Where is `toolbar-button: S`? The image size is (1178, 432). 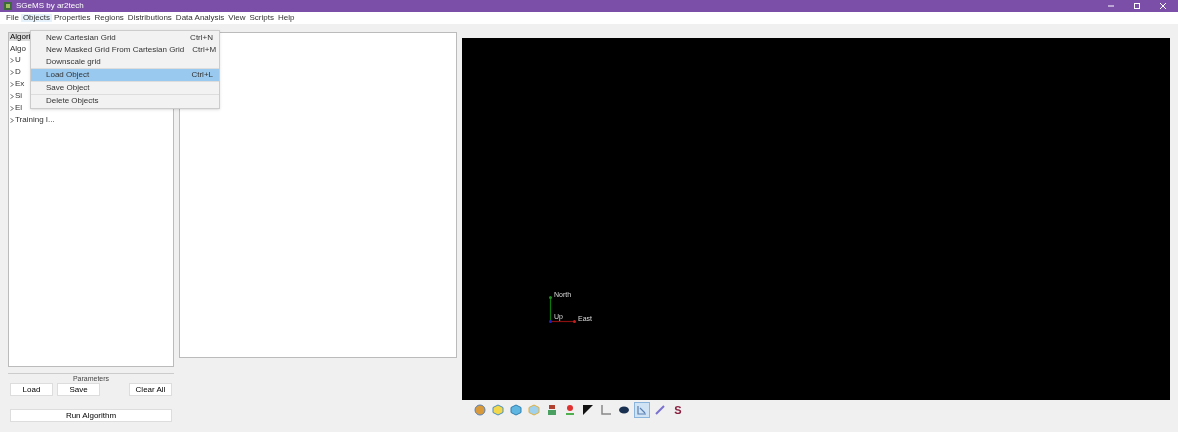 toolbar-button: S is located at coordinates (678, 410).